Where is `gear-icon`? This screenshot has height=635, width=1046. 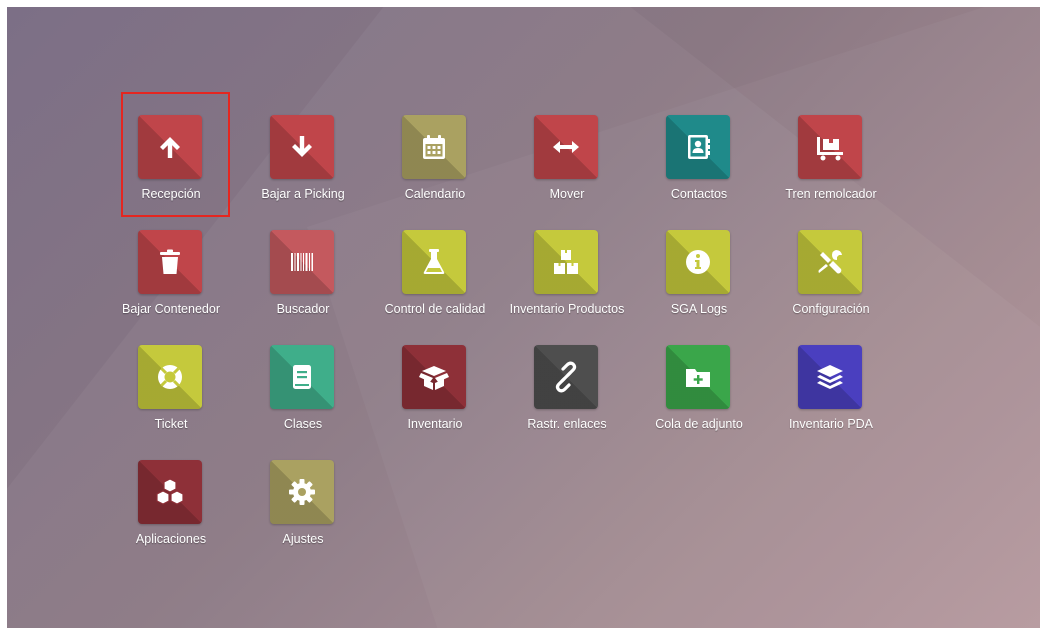
gear-icon is located at coordinates (302, 492).